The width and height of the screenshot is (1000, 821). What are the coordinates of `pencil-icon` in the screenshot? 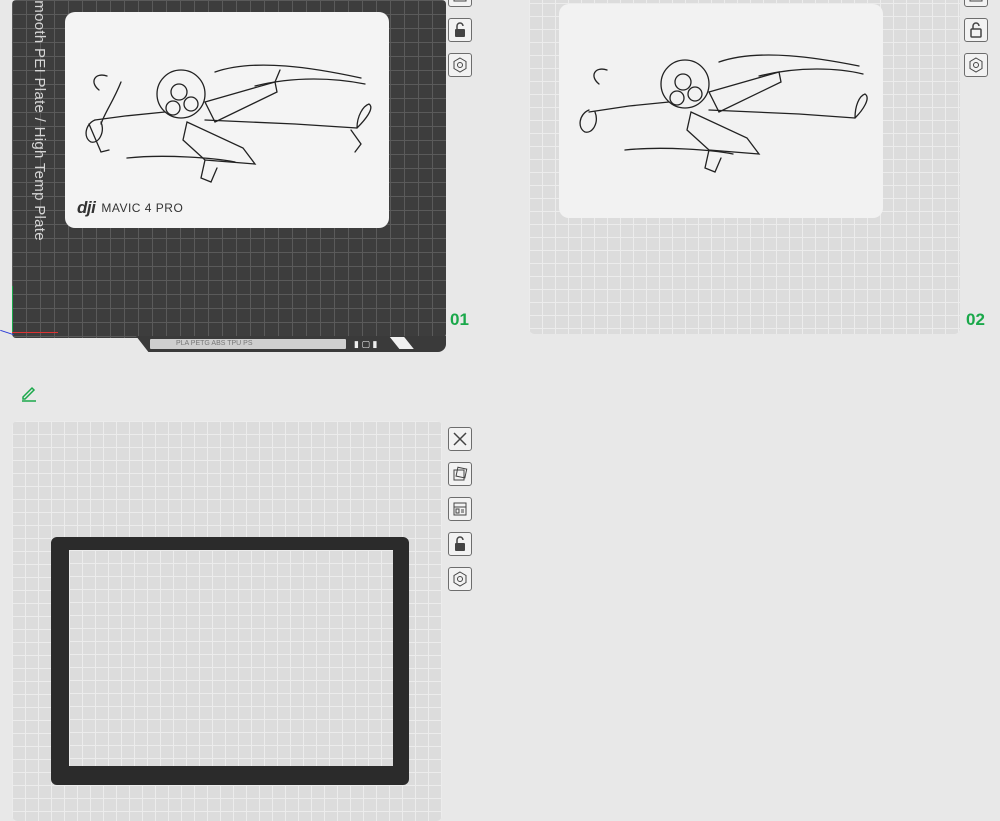 It's located at (29, 393).